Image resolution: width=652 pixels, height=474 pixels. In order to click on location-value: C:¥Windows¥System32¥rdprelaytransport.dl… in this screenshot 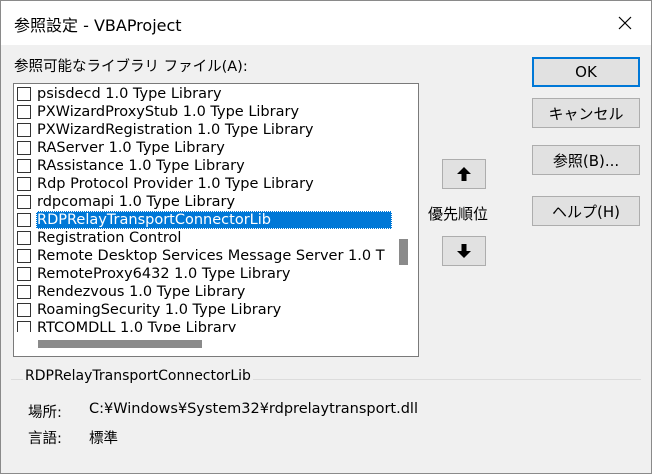, I will do `click(253, 409)`.